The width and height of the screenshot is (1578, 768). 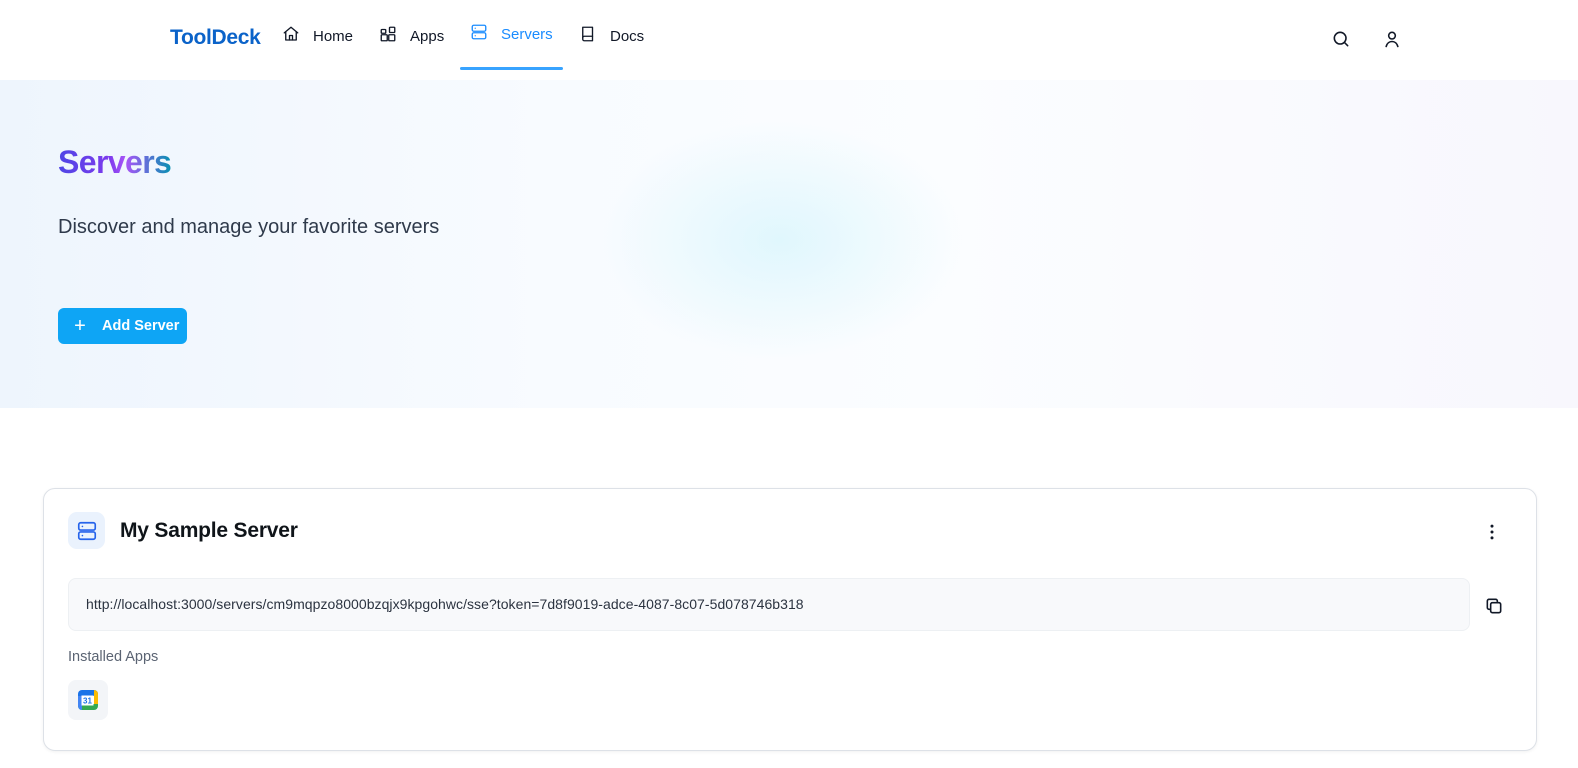 I want to click on search-icon, so click(x=1341, y=39).